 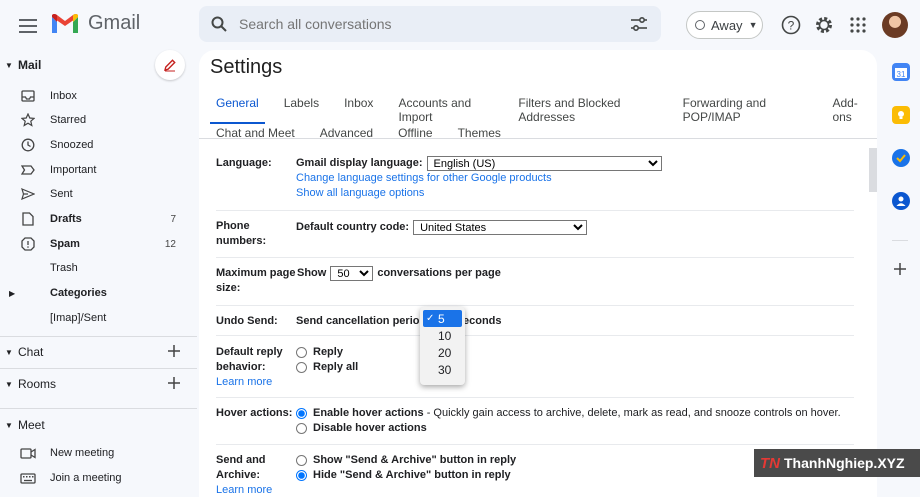 I want to click on gmail-m-icon, so click(x=65, y=23).